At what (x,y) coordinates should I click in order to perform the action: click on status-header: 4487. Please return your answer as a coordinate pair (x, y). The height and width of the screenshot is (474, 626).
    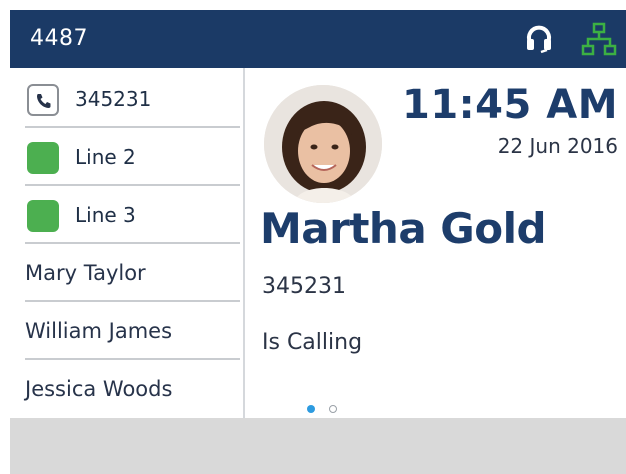
    Looking at the image, I should click on (318, 39).